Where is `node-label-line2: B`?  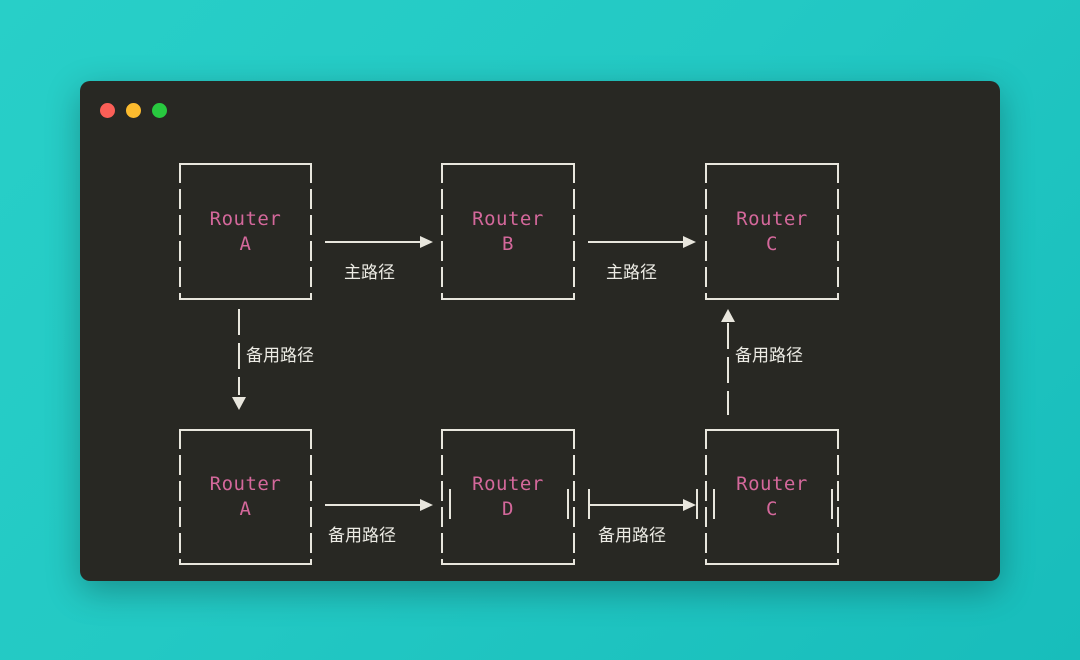
node-label-line2: B is located at coordinates (508, 243).